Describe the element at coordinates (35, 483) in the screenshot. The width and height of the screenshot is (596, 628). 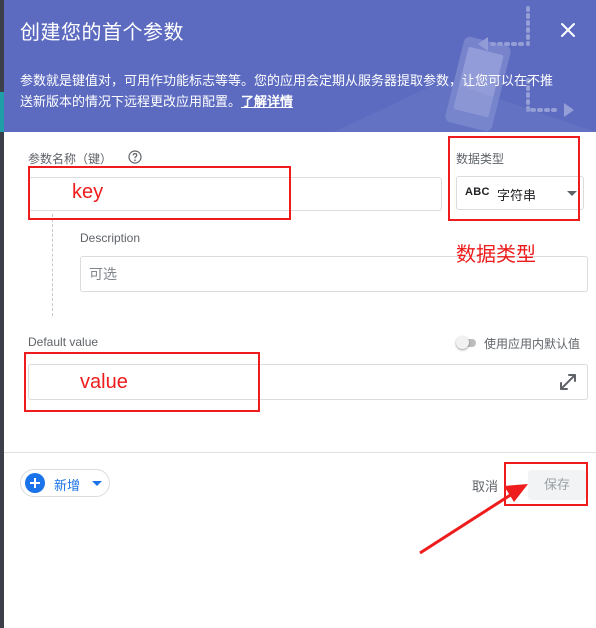
I see `add-icon` at that location.